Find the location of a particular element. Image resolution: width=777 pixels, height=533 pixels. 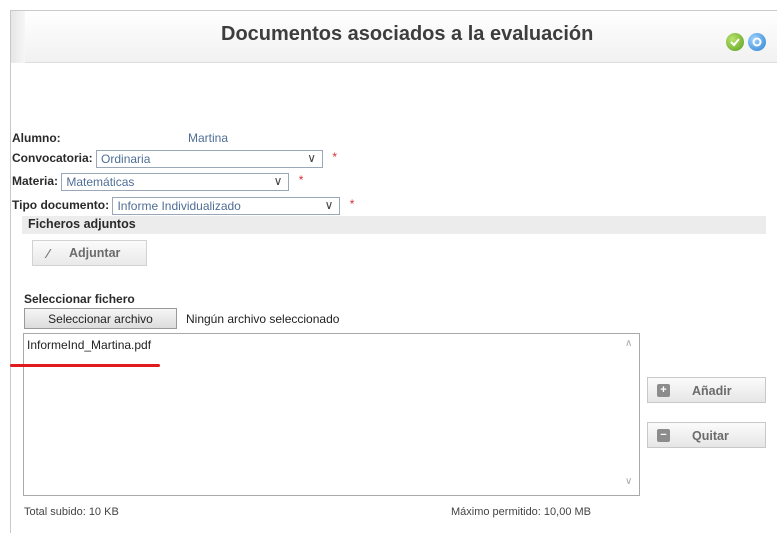

max-allowed: Máximo permitido: 10,00 MB is located at coordinates (521, 512).